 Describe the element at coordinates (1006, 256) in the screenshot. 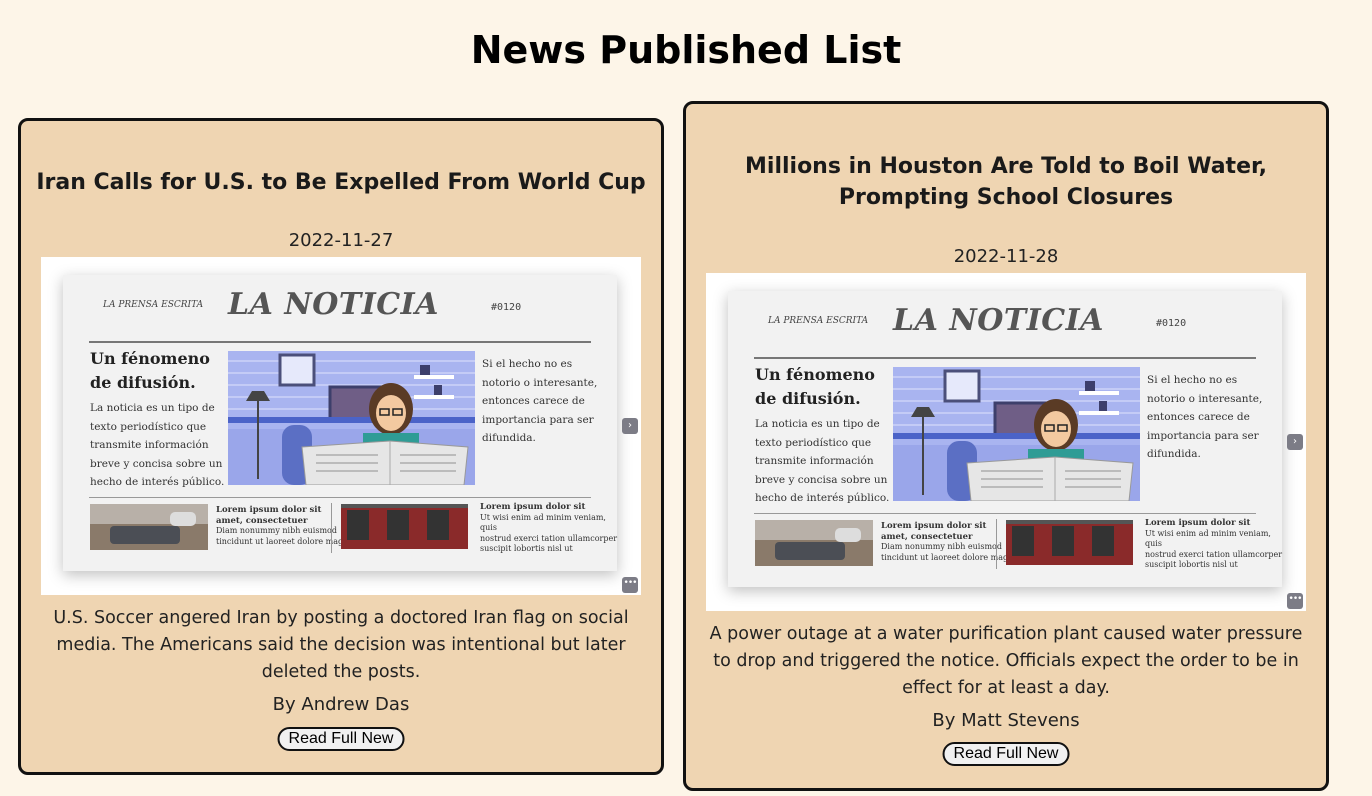

I see `news-date: 2022-11-28` at that location.